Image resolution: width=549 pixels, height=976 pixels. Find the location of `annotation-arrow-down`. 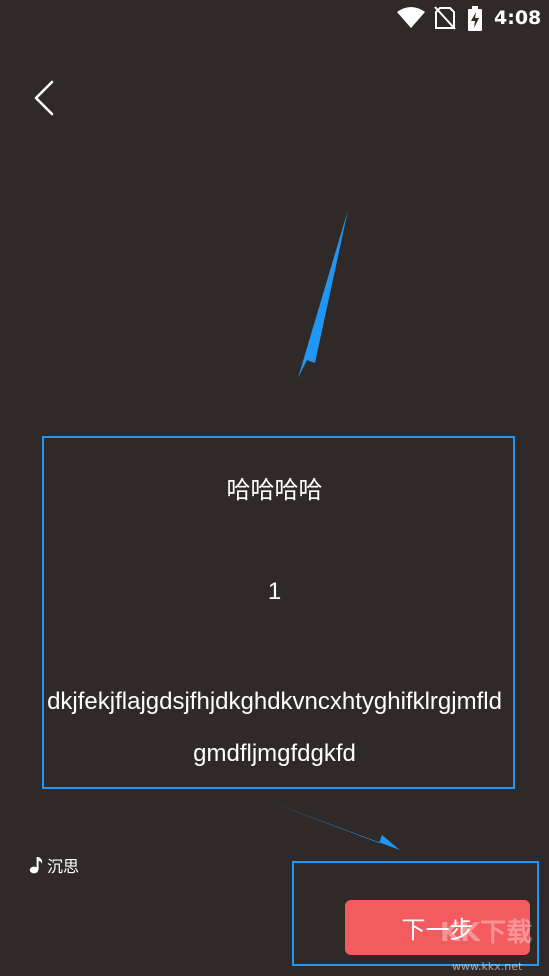

annotation-arrow-down is located at coordinates (323, 294).